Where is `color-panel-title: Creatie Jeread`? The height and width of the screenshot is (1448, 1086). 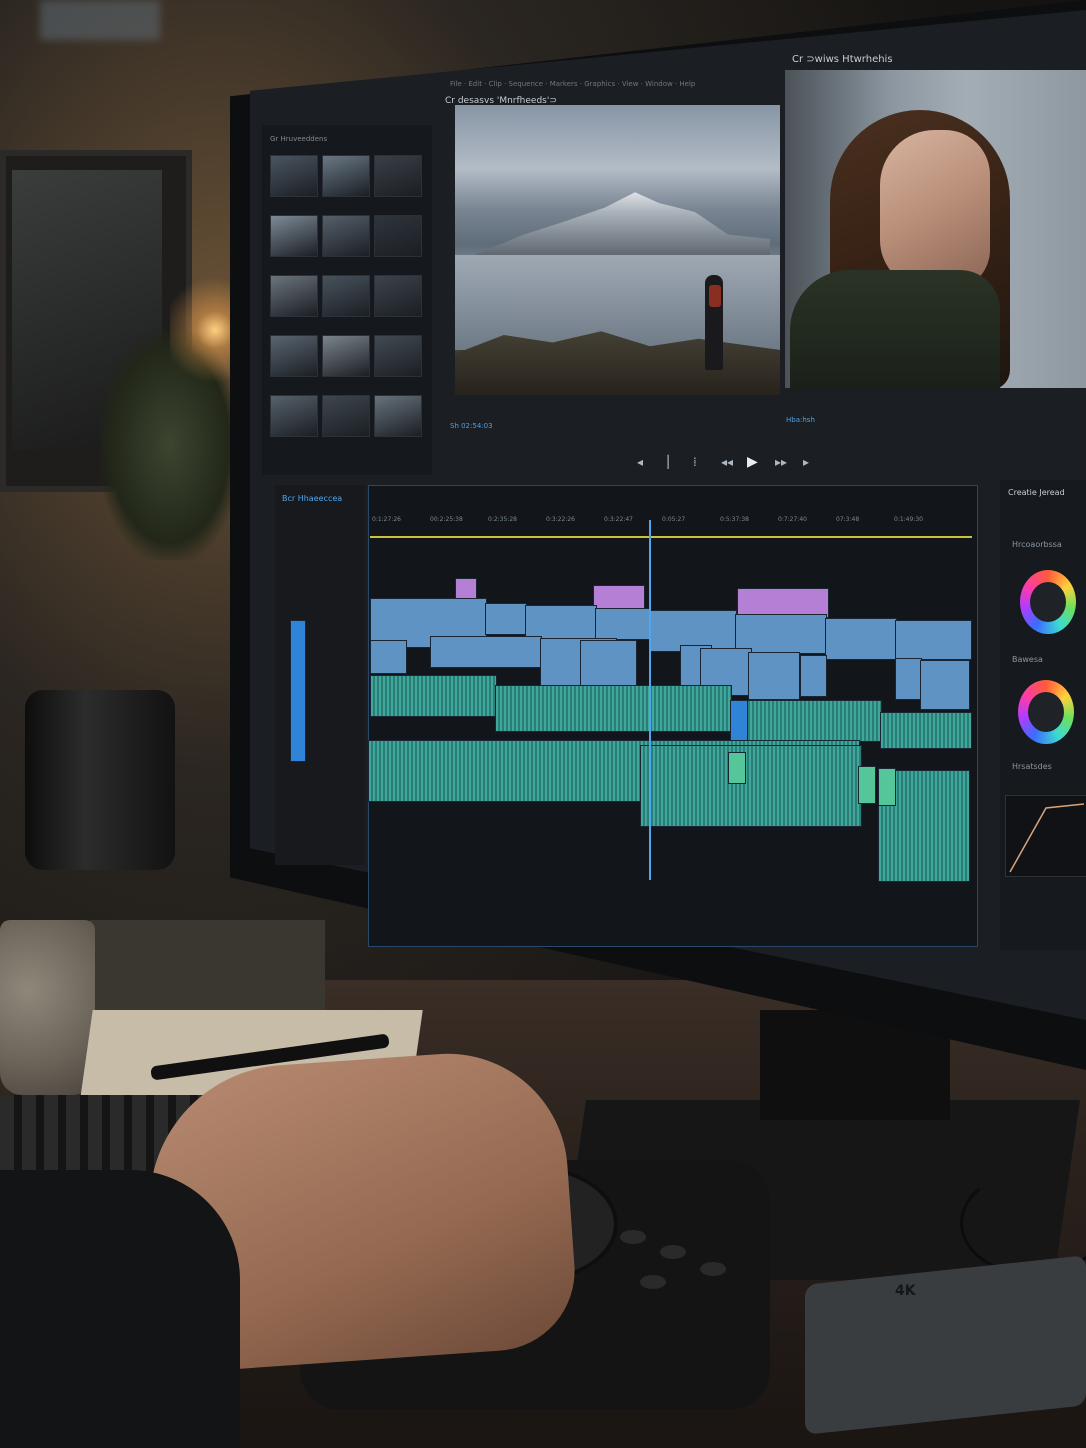 color-panel-title: Creatie Jeread is located at coordinates (1036, 492).